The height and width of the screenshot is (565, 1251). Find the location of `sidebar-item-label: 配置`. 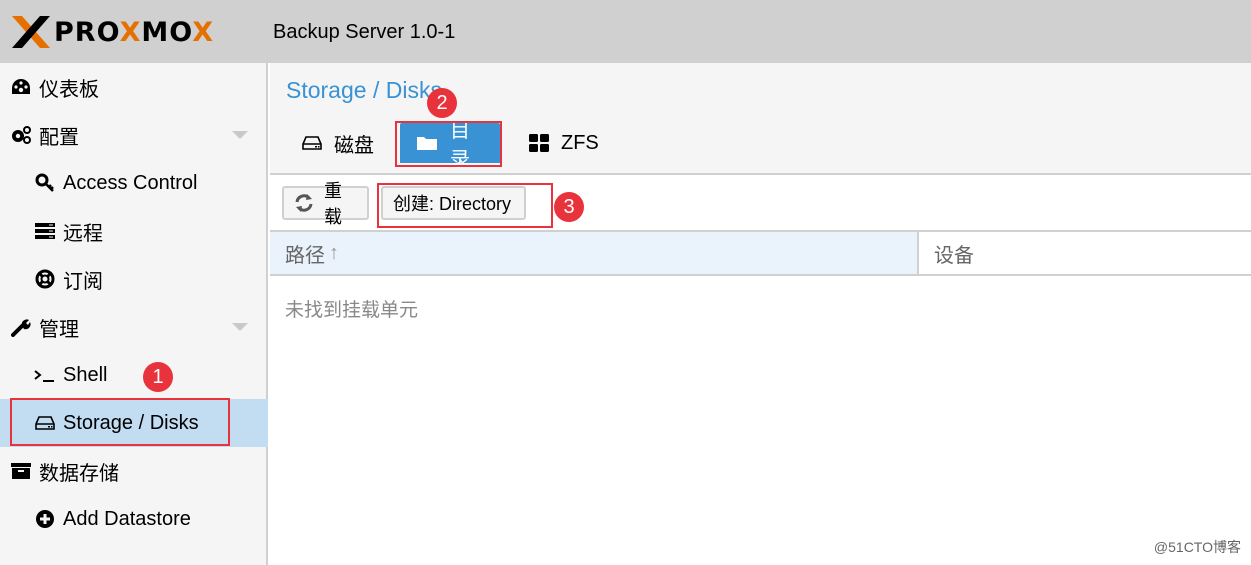

sidebar-item-label: 配置 is located at coordinates (59, 137).